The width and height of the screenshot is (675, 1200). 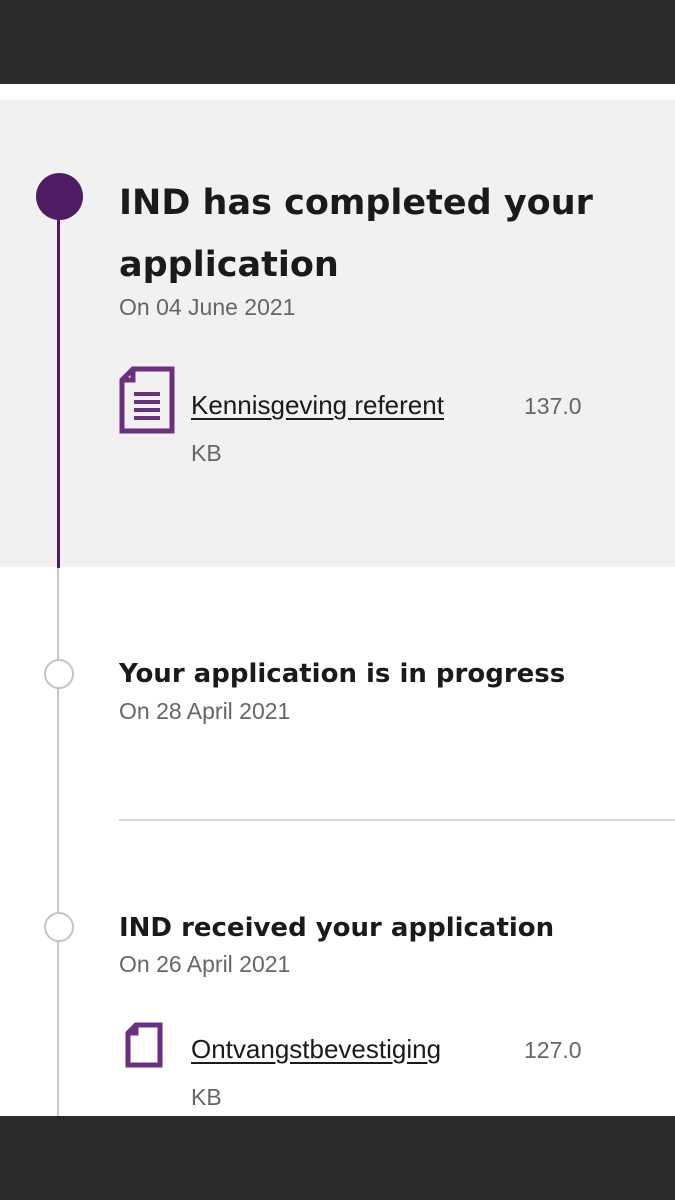 I want to click on top-black-bar, so click(x=337, y=42).